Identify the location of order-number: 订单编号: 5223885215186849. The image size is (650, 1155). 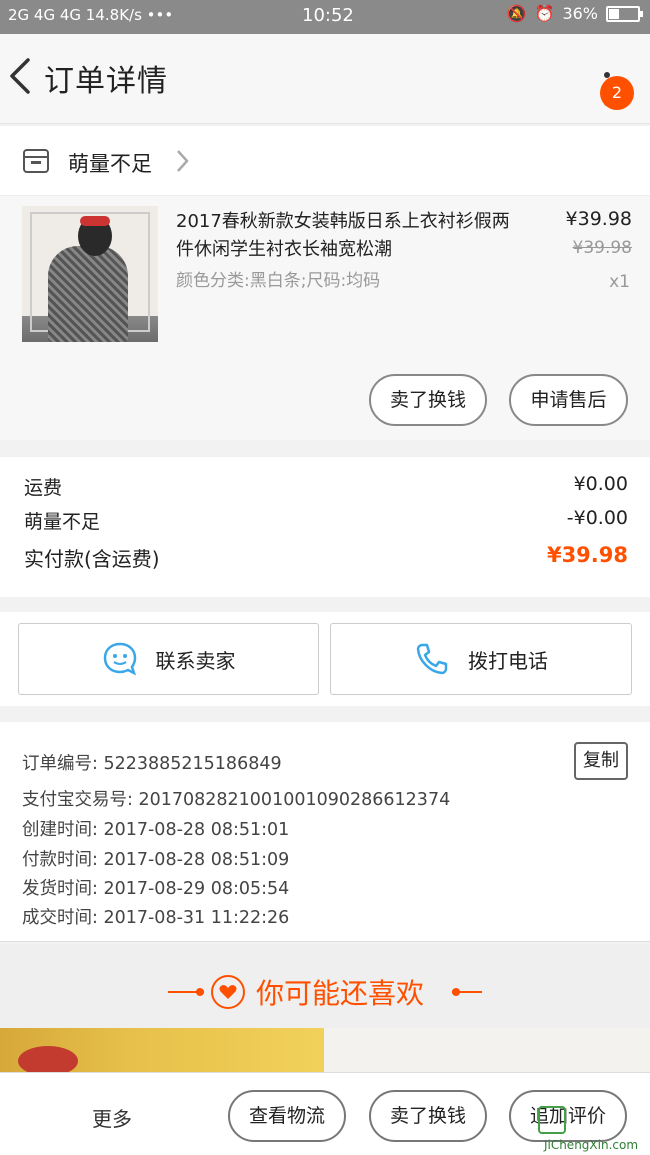
(152, 764).